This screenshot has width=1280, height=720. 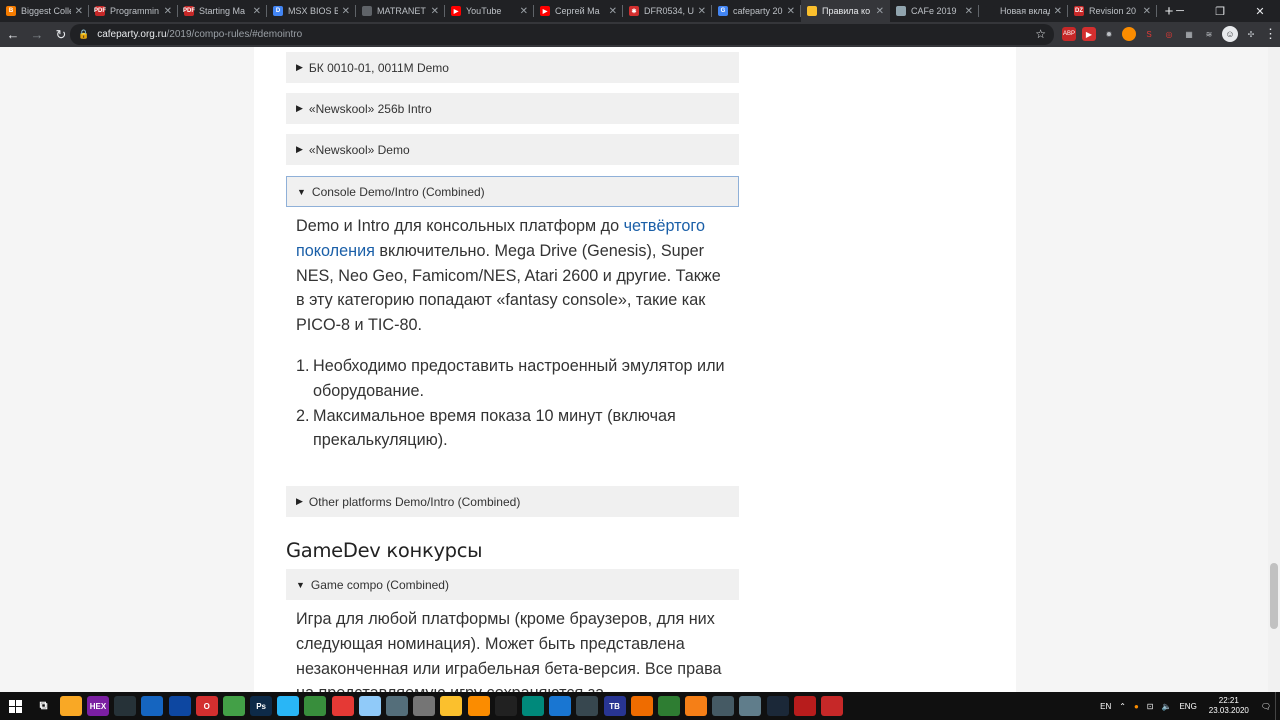 I want to click on browser-tab: B Biggest Colle ✕, so click(x=44, y=11).